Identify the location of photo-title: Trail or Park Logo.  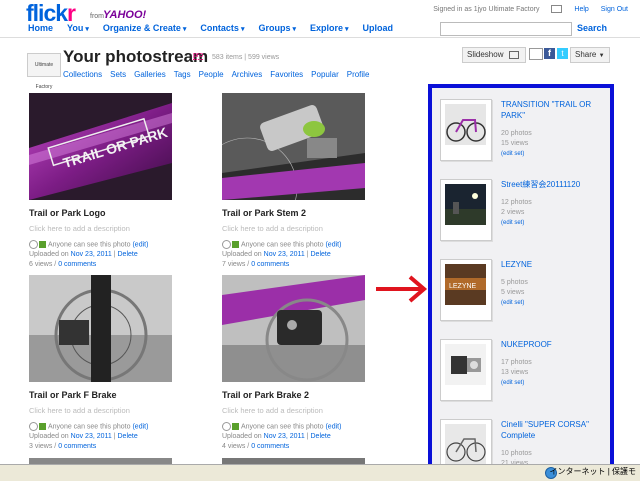
(104, 213).